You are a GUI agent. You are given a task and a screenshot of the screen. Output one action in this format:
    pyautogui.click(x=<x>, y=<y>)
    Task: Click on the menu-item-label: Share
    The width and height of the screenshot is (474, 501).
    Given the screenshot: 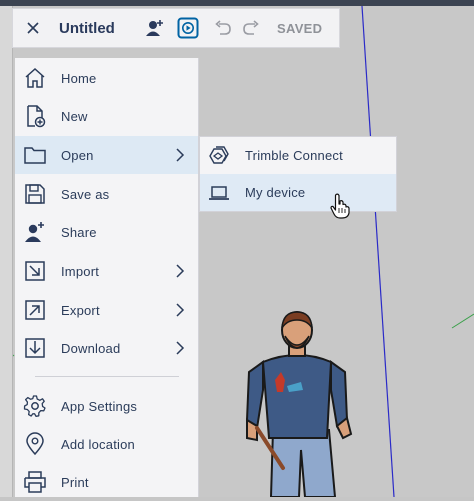 What is the action you would take?
    pyautogui.click(x=79, y=232)
    